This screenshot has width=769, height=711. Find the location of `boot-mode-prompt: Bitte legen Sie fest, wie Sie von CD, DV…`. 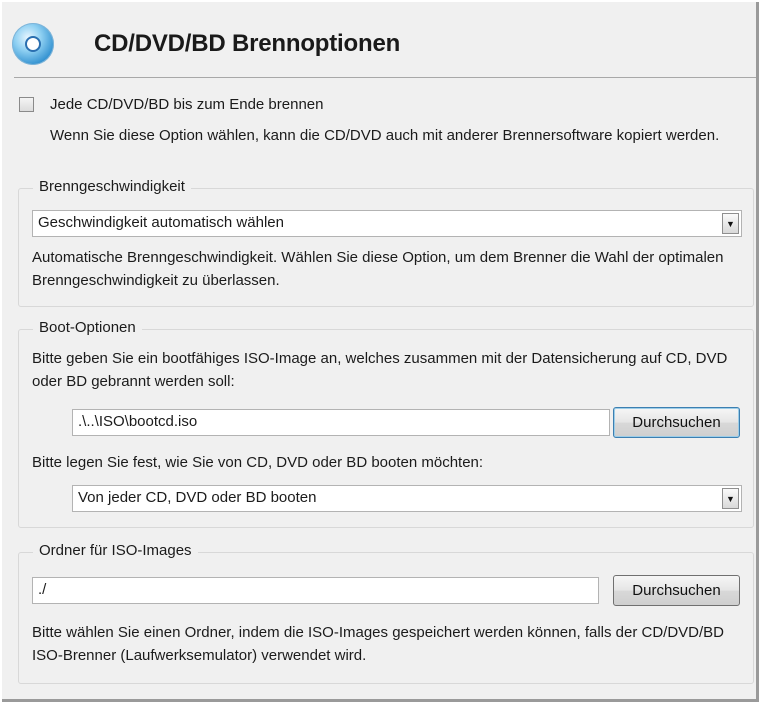

boot-mode-prompt: Bitte legen Sie fest, wie Sie von CD, DV… is located at coordinates (258, 462).